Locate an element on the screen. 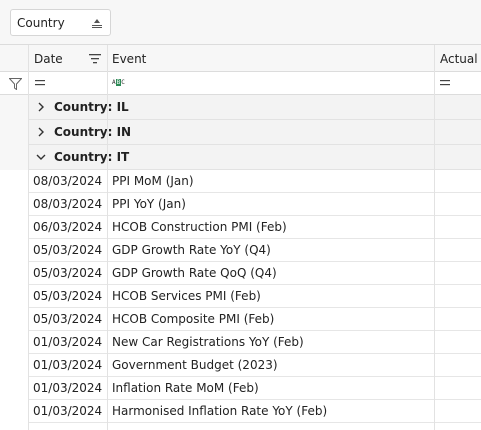  event-cell: GDP Growth Rate YoY (Q4) is located at coordinates (191, 250).